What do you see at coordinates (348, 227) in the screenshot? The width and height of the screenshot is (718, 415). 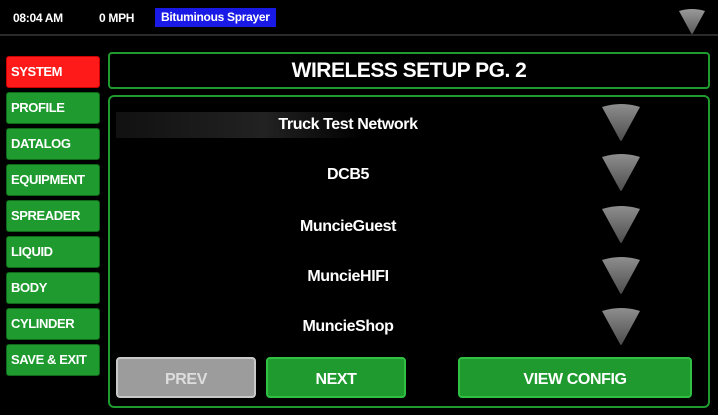 I see `network-item-muncieguest: MuncieGuest` at bounding box center [348, 227].